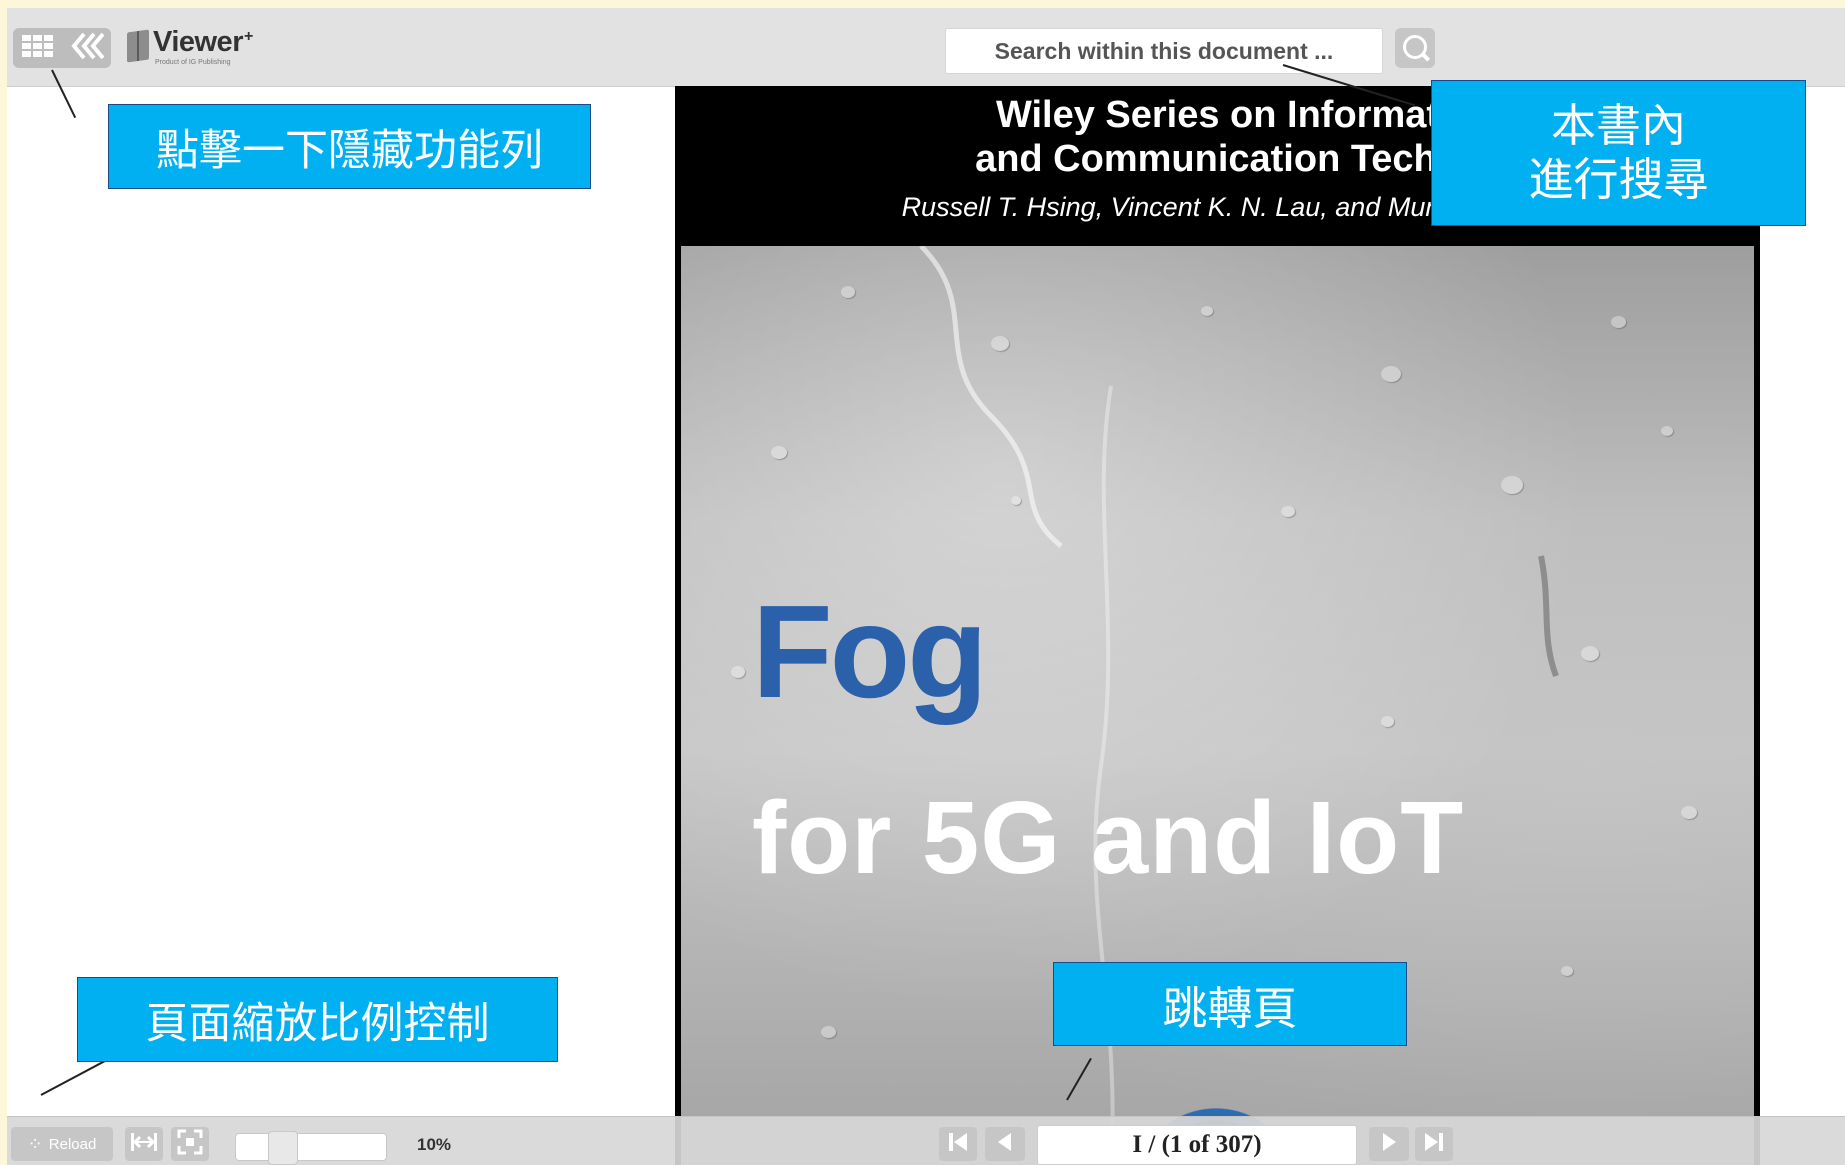  I want to click on callout-search-line2: 進行搜尋, so click(1618, 179).